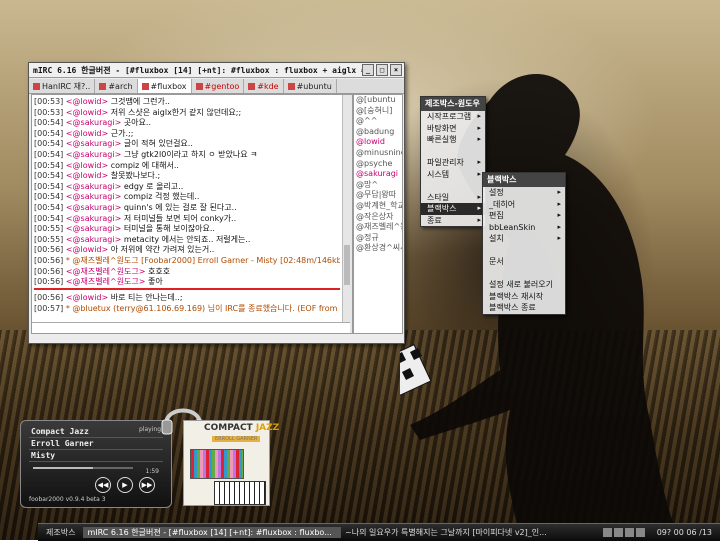 This screenshot has width=720, height=541. What do you see at coordinates (442, 128) in the screenshot?
I see `menu-item-label: 바탕화면` at bounding box center [442, 128].